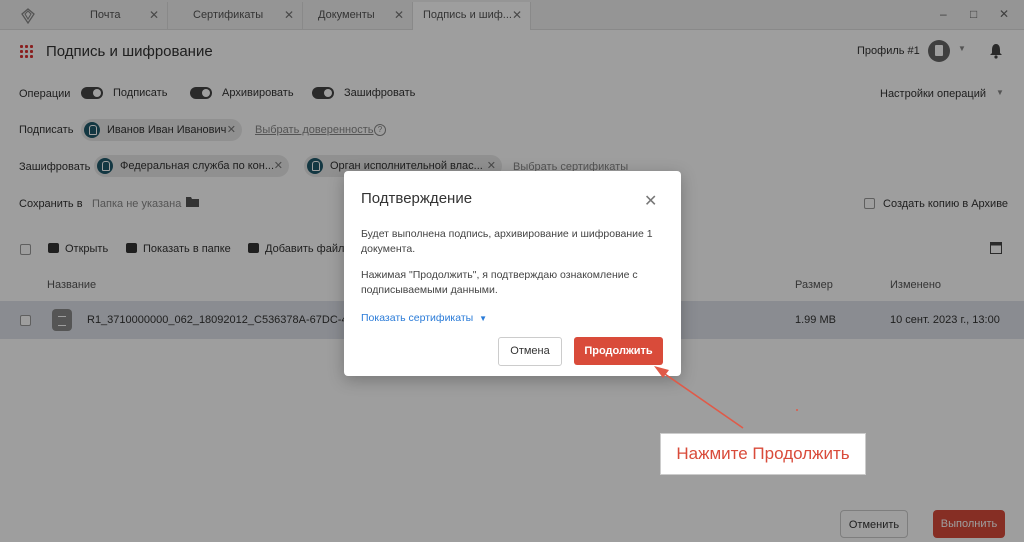 The height and width of the screenshot is (542, 1024). Describe the element at coordinates (763, 454) in the screenshot. I see `hint-callout: Нажмите Продолжить` at that location.